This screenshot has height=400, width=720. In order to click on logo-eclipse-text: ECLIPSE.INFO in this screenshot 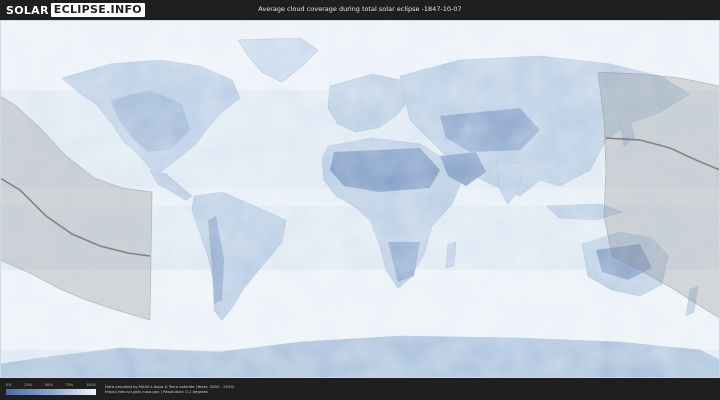, I will do `click(97, 10)`.